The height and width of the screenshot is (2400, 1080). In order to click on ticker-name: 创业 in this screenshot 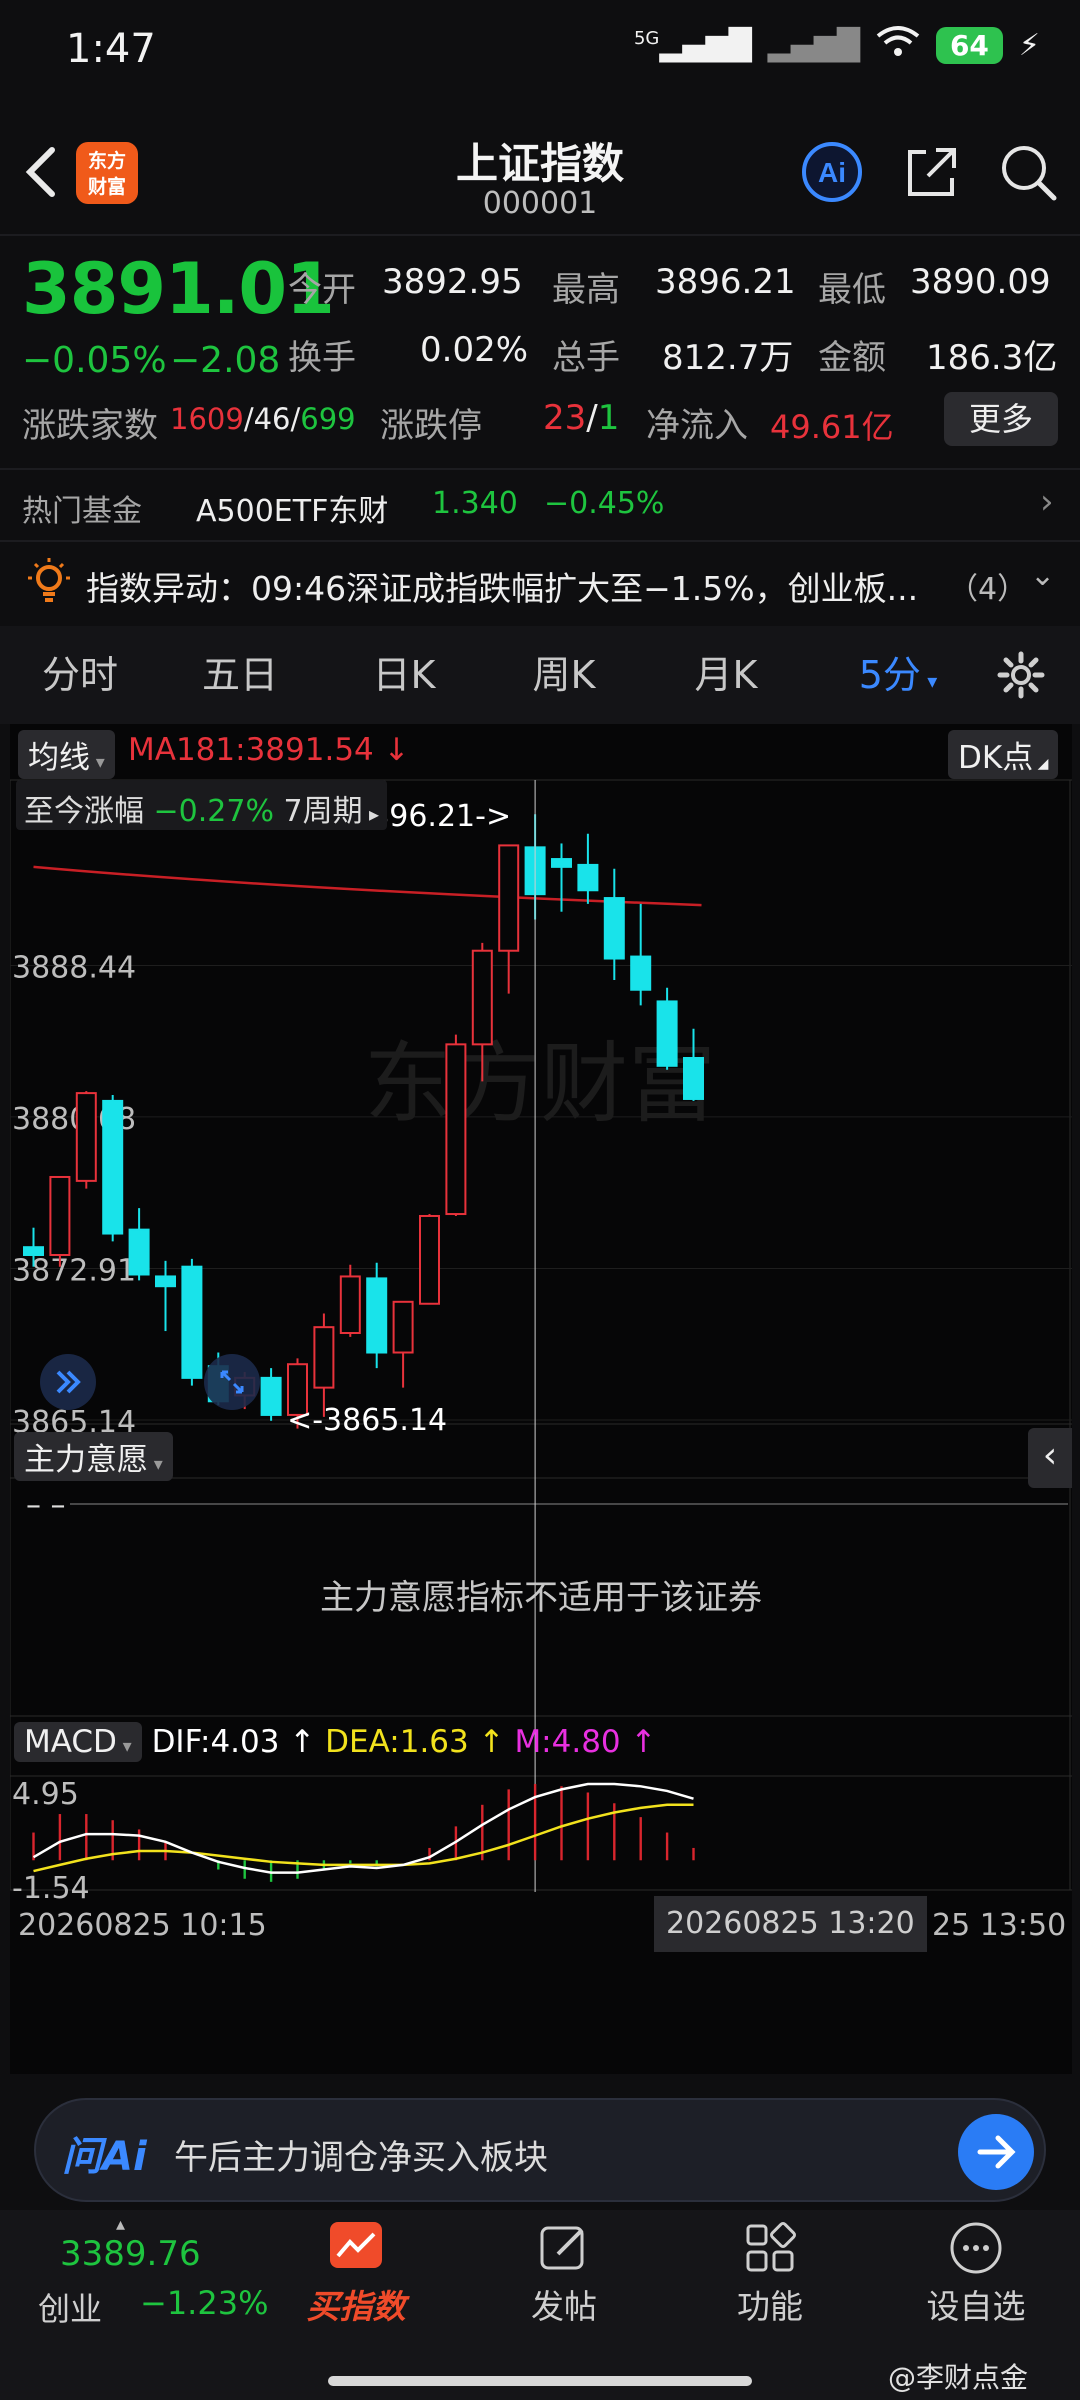, I will do `click(70, 2309)`.